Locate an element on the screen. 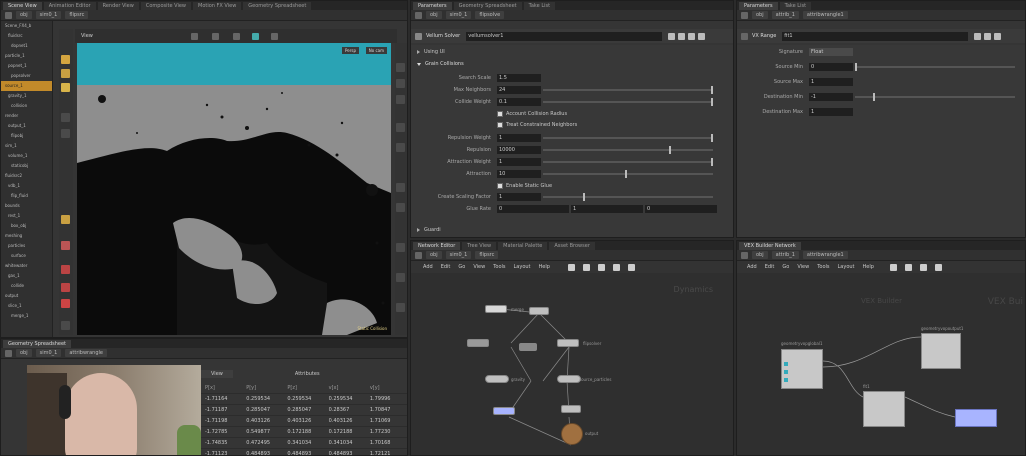 The image size is (1026, 456). params-back-icon is located at coordinates (418, 15).